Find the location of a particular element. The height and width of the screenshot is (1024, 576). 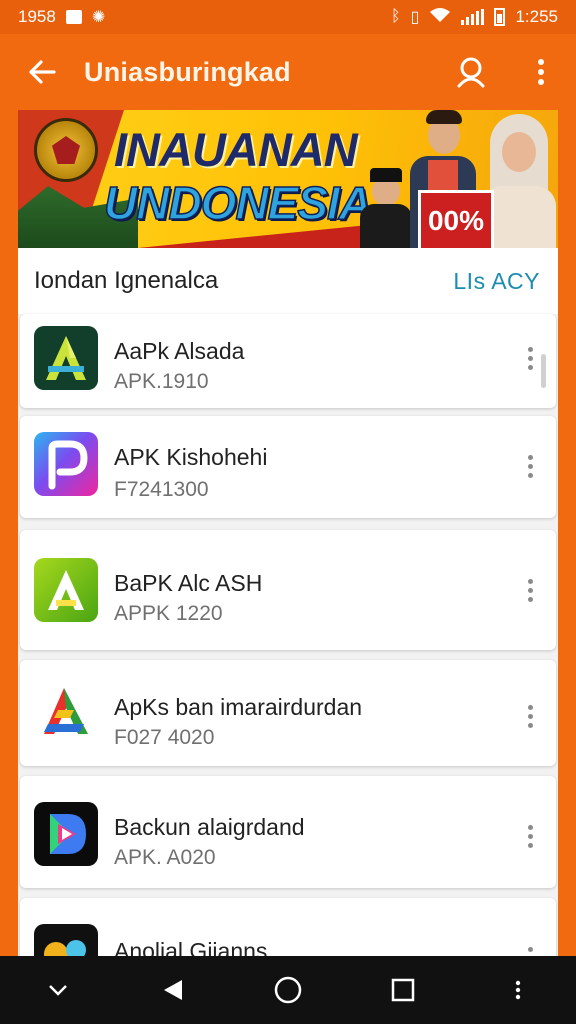

app-name: BaPK Alc ASH is located at coordinates (188, 583).